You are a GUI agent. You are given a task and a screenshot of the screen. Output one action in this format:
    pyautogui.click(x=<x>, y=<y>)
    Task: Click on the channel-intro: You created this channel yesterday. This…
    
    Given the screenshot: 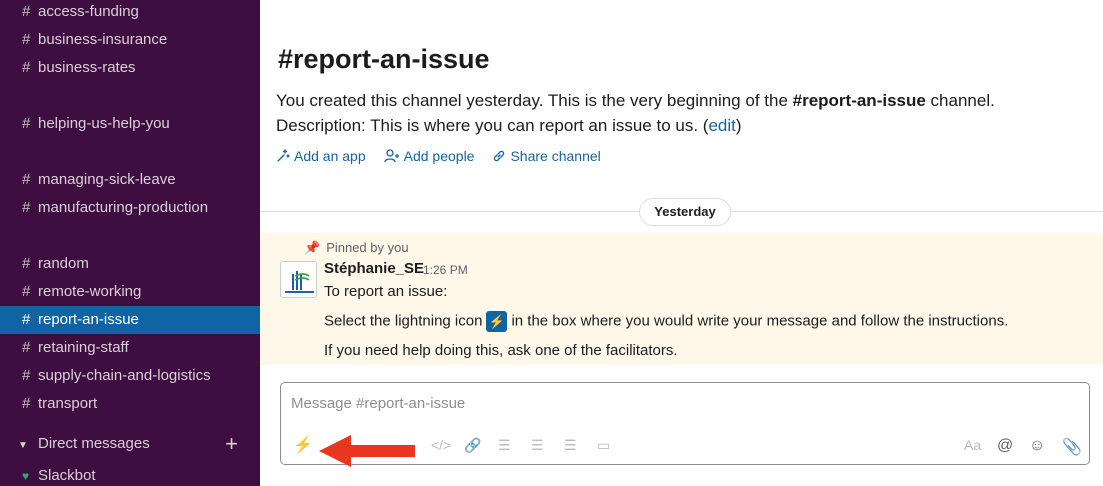 What is the action you would take?
    pyautogui.click(x=681, y=113)
    